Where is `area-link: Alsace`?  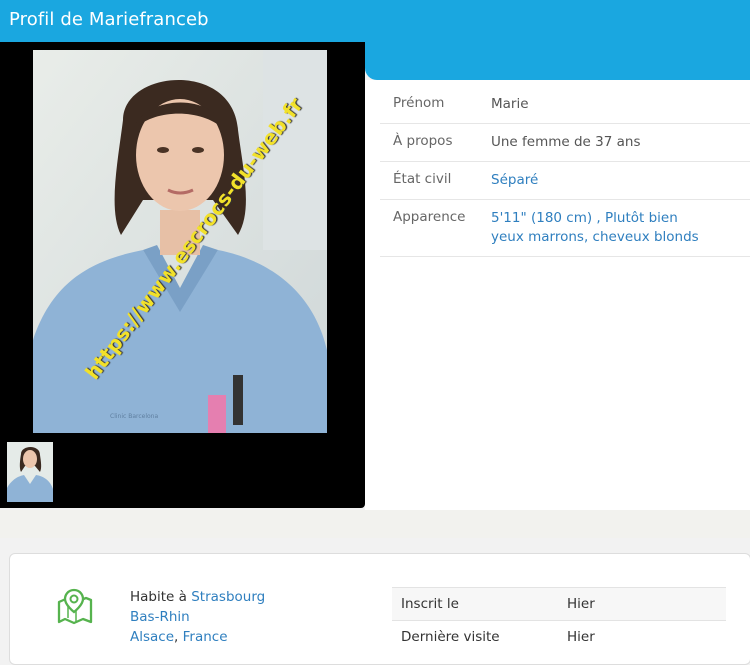
area-link: Alsace is located at coordinates (152, 637).